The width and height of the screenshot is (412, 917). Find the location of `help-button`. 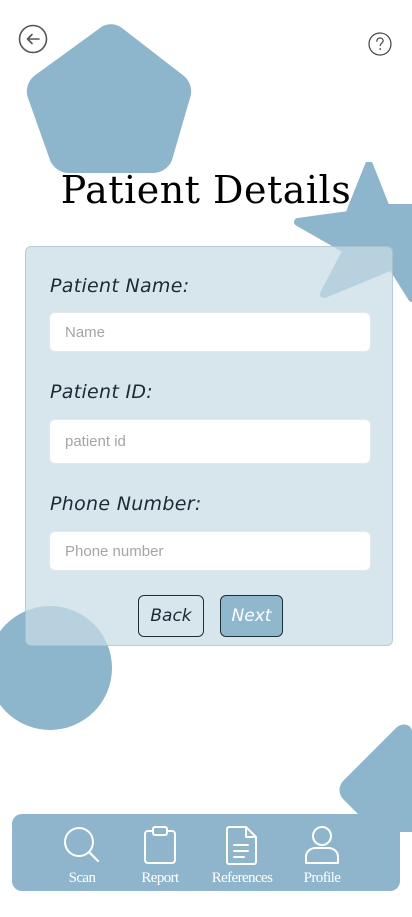

help-button is located at coordinates (380, 44).